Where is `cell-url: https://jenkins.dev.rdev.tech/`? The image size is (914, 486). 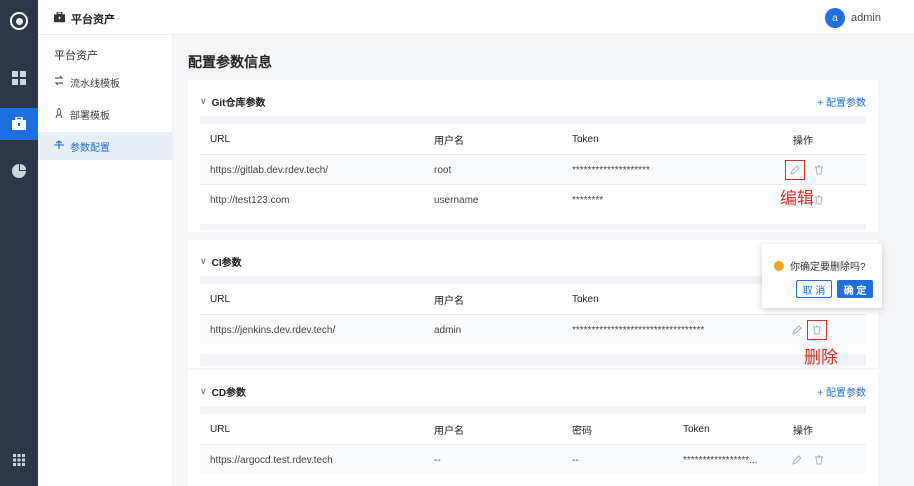
cell-url: https://jenkins.dev.rdev.tech/ is located at coordinates (273, 330).